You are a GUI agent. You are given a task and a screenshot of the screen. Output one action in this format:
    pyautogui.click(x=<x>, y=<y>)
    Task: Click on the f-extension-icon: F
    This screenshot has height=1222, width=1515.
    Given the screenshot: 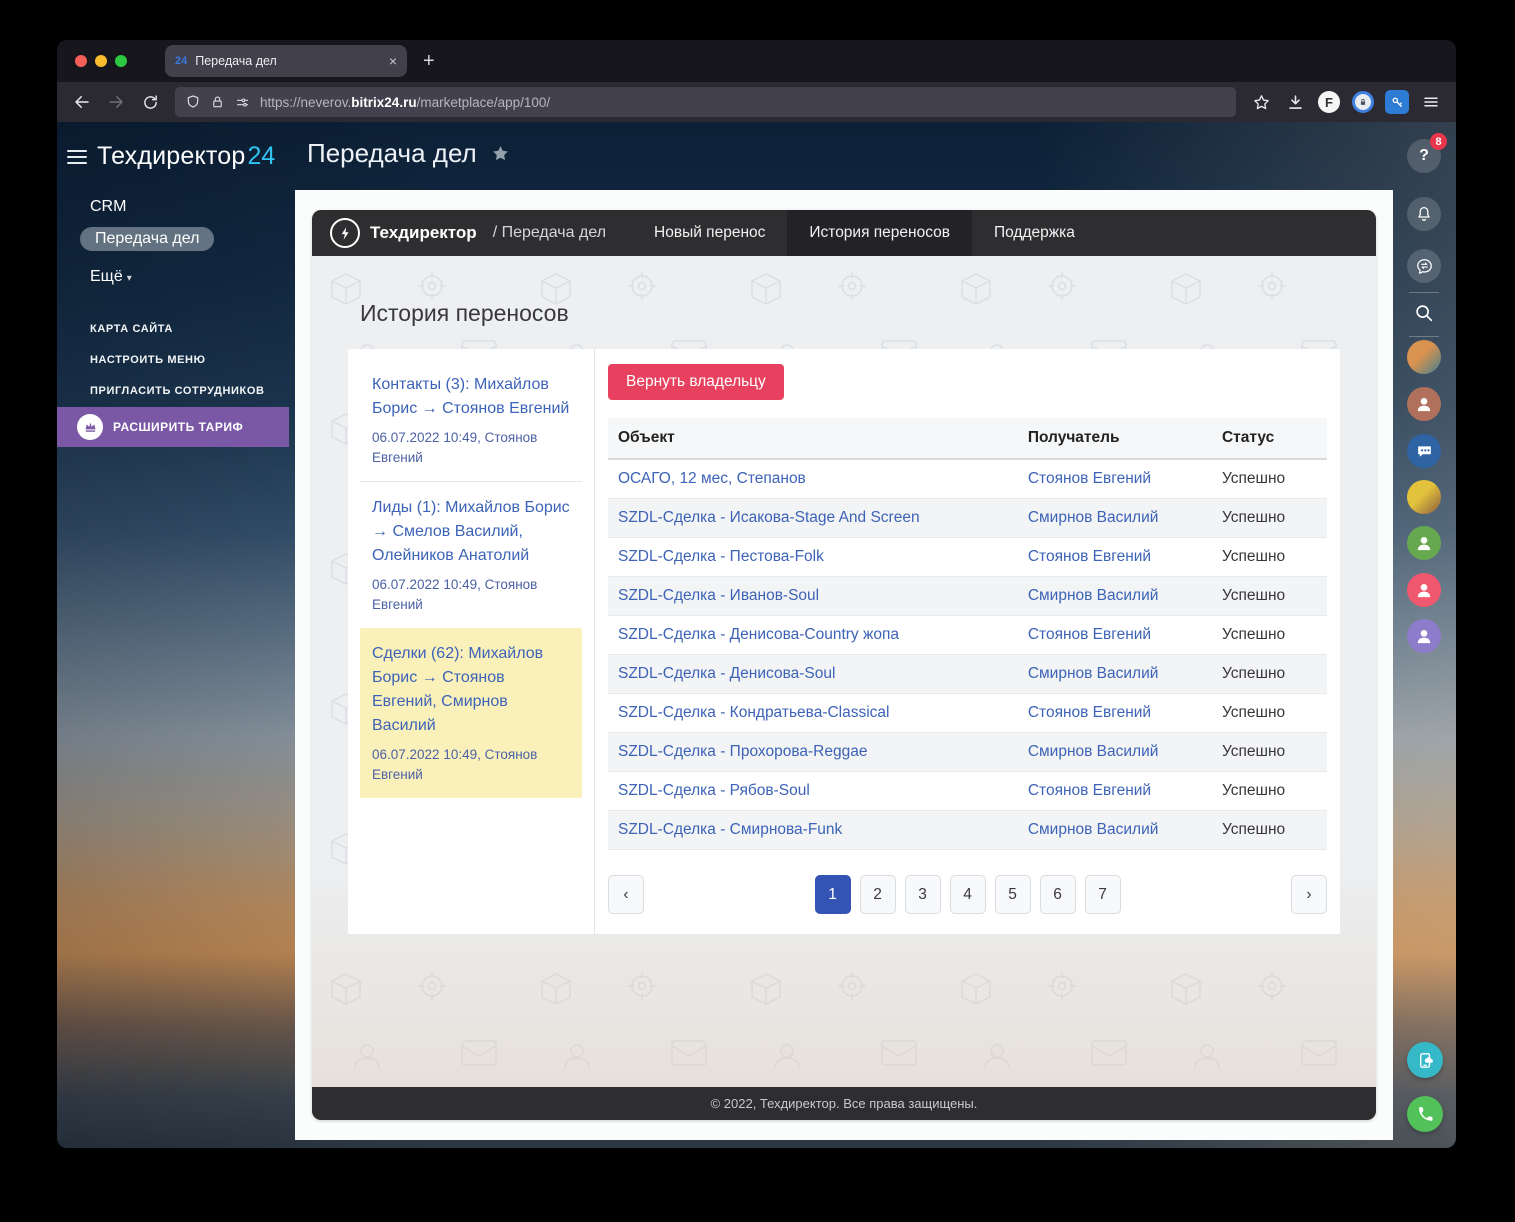 What is the action you would take?
    pyautogui.click(x=1329, y=102)
    